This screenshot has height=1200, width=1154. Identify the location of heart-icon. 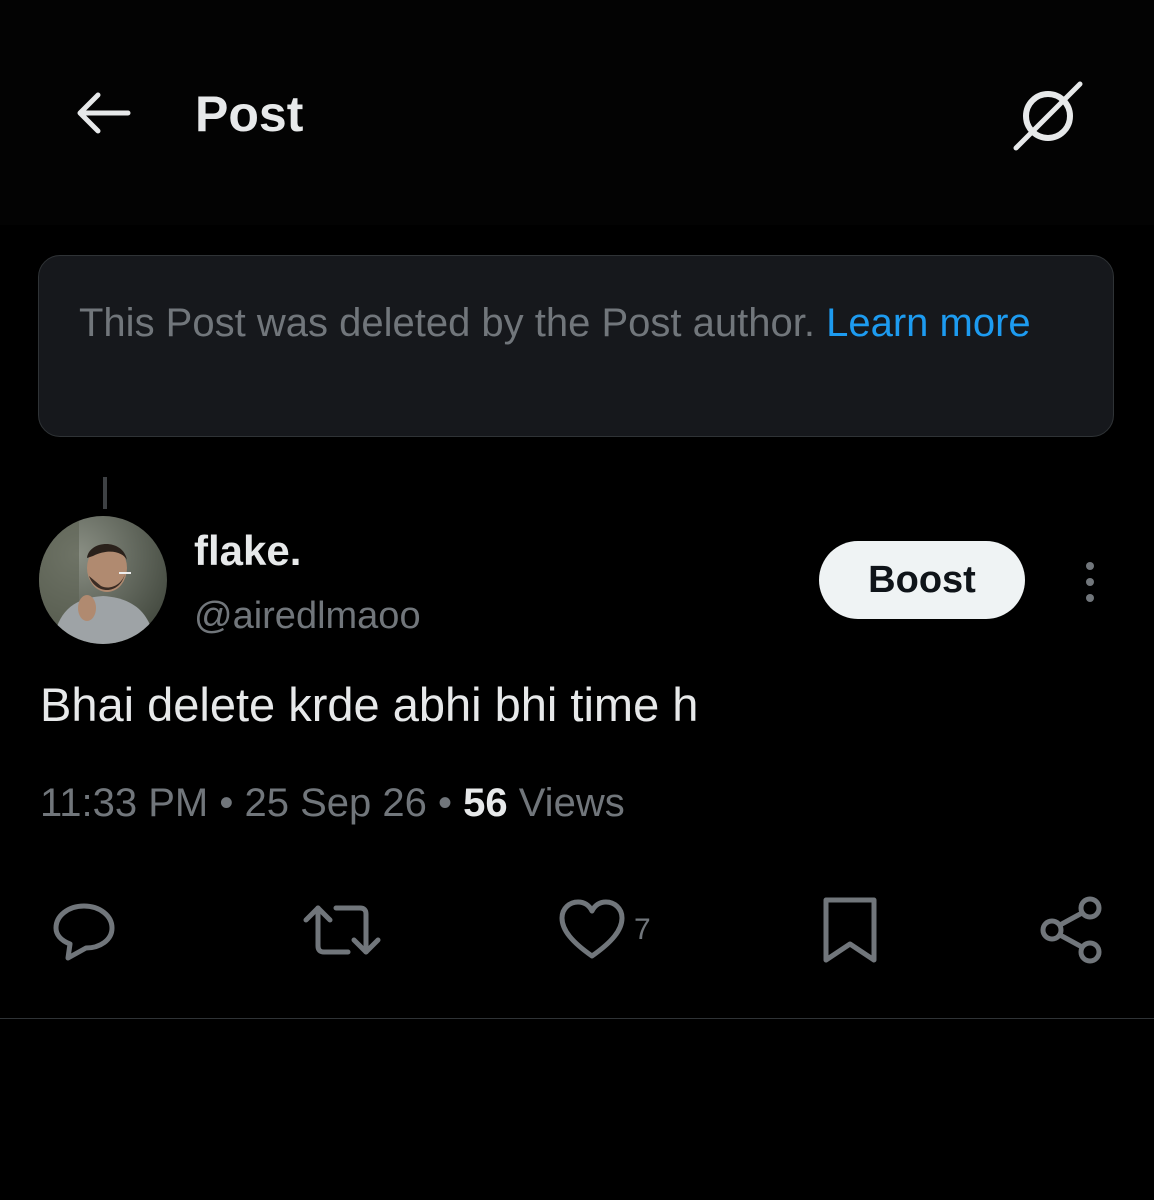
(592, 929).